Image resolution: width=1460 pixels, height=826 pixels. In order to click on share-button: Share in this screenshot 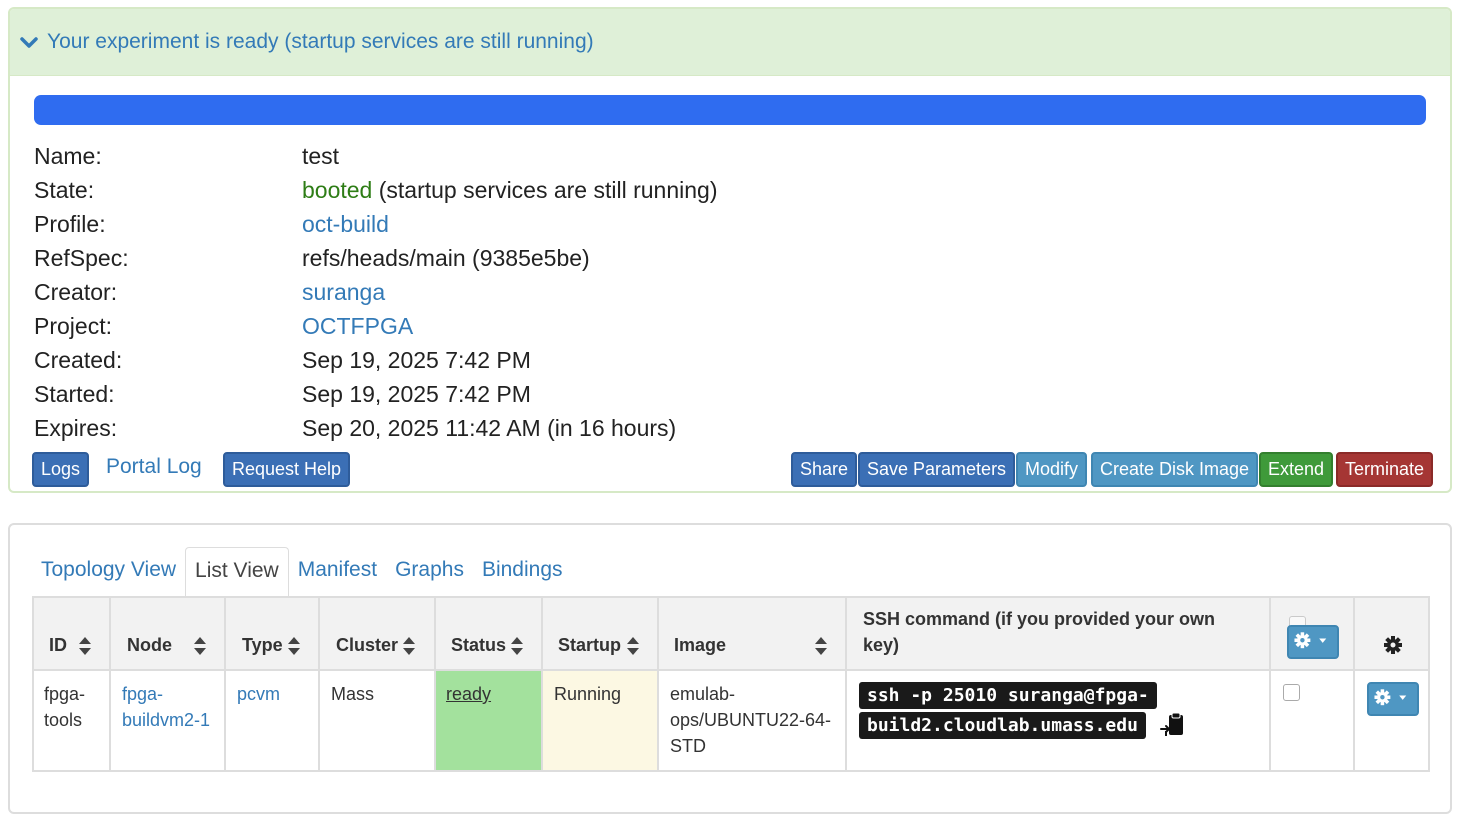, I will do `click(824, 469)`.